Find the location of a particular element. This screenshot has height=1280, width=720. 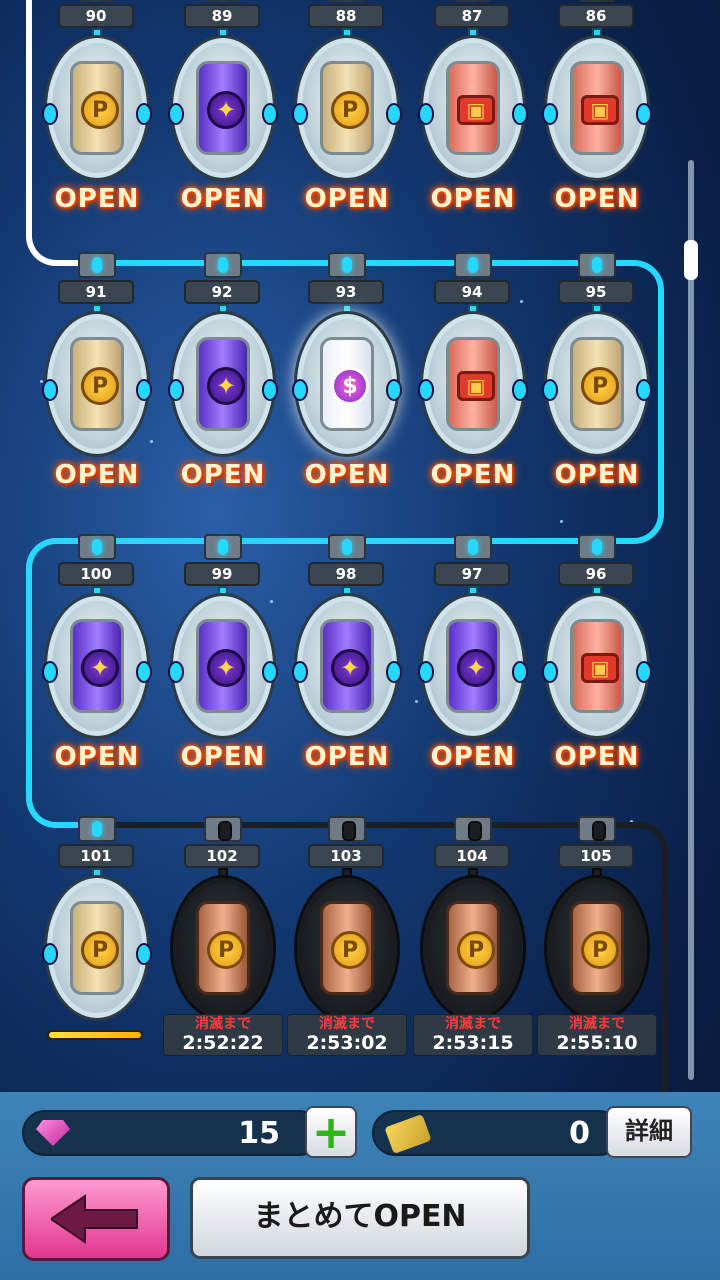

capsule-slot-89: 89 ✦ OPEN is located at coordinates (223, 113).